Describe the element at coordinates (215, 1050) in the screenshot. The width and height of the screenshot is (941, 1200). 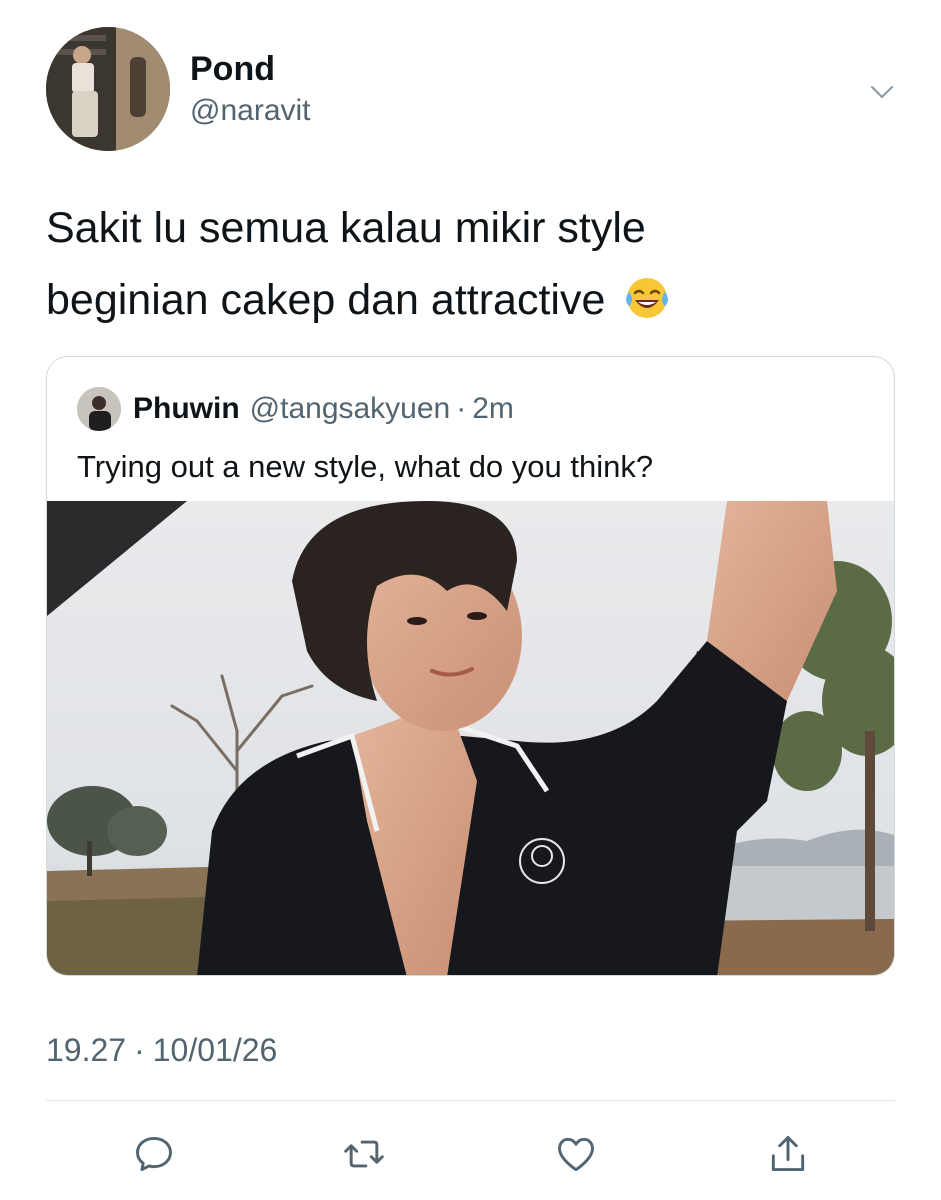
I see `tweet-date: 10/01/26` at that location.